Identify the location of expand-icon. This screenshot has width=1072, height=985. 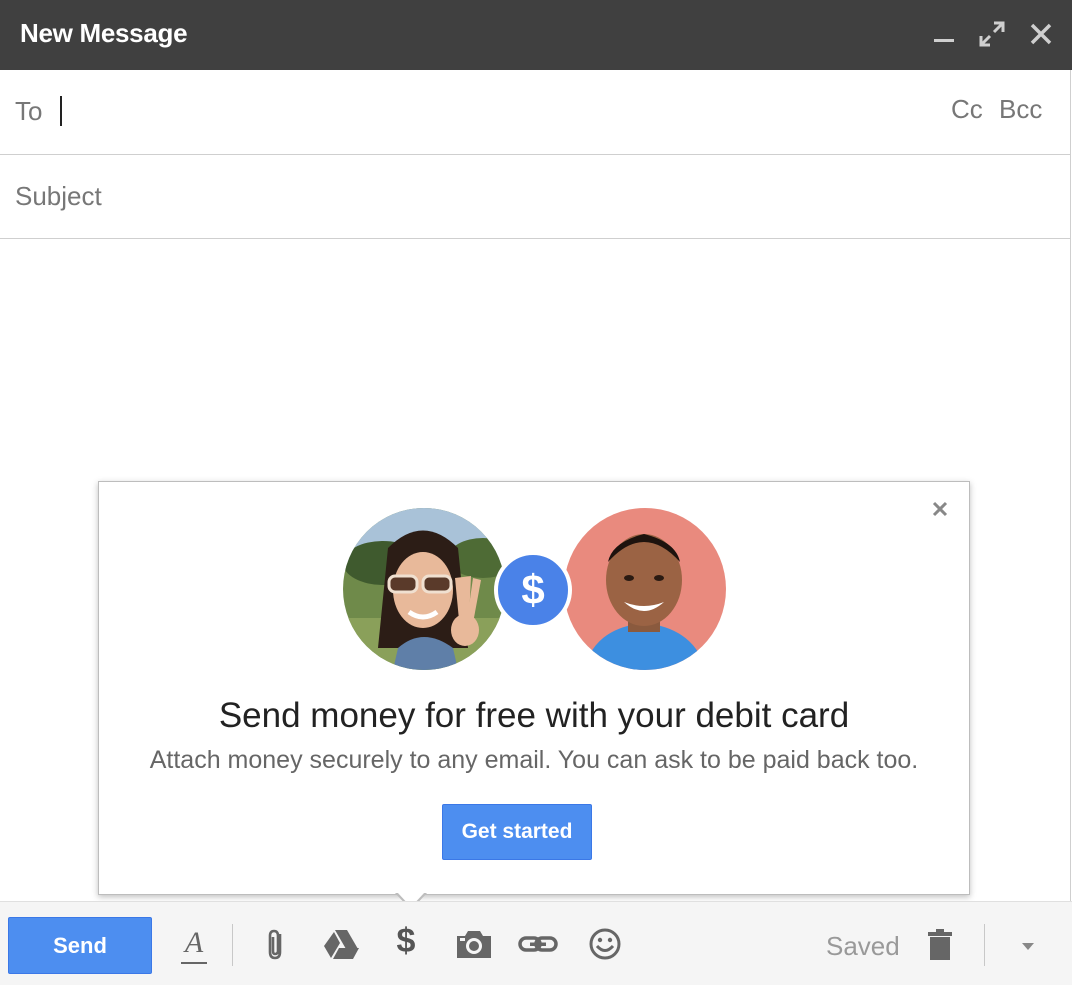
(992, 34).